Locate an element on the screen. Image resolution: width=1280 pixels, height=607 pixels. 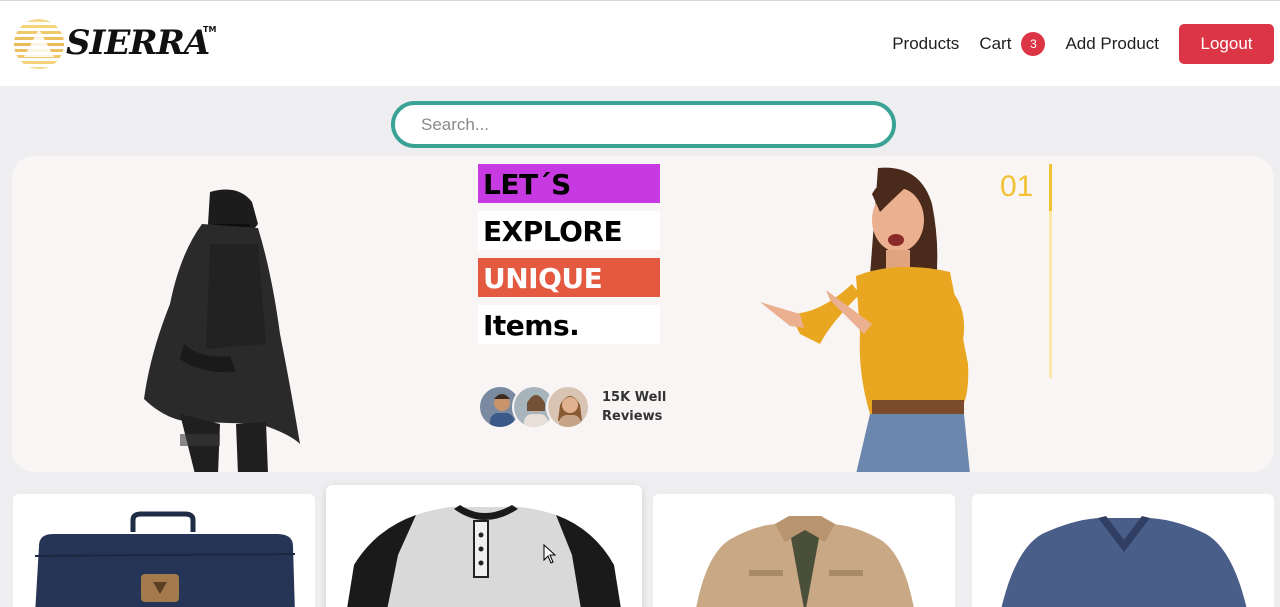
slide-number: 01 is located at coordinates (1017, 186).